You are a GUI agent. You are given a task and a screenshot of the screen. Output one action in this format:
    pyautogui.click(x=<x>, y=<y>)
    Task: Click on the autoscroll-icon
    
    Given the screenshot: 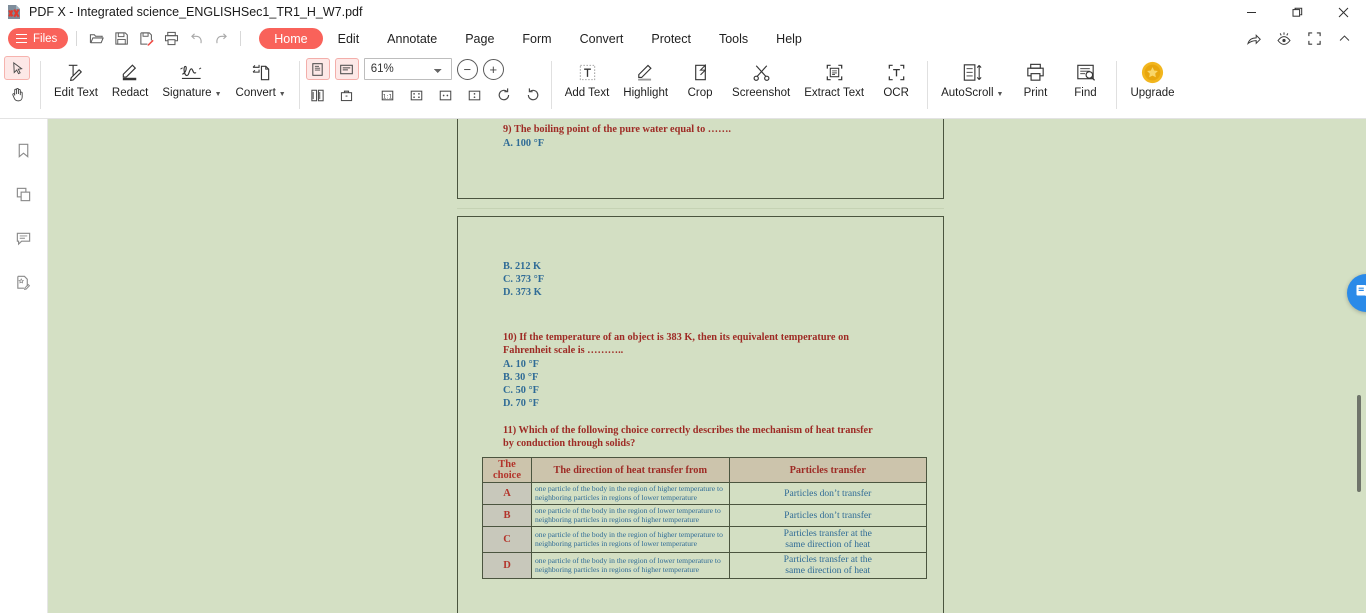 What is the action you would take?
    pyautogui.click(x=972, y=72)
    